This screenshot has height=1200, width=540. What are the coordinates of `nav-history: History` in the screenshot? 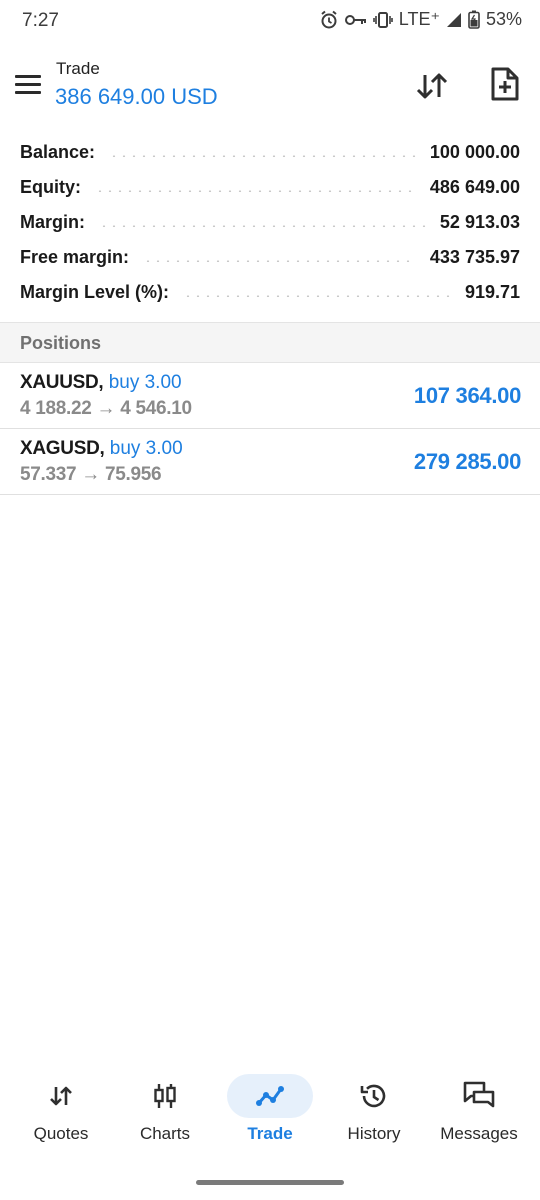 It's located at (374, 1111).